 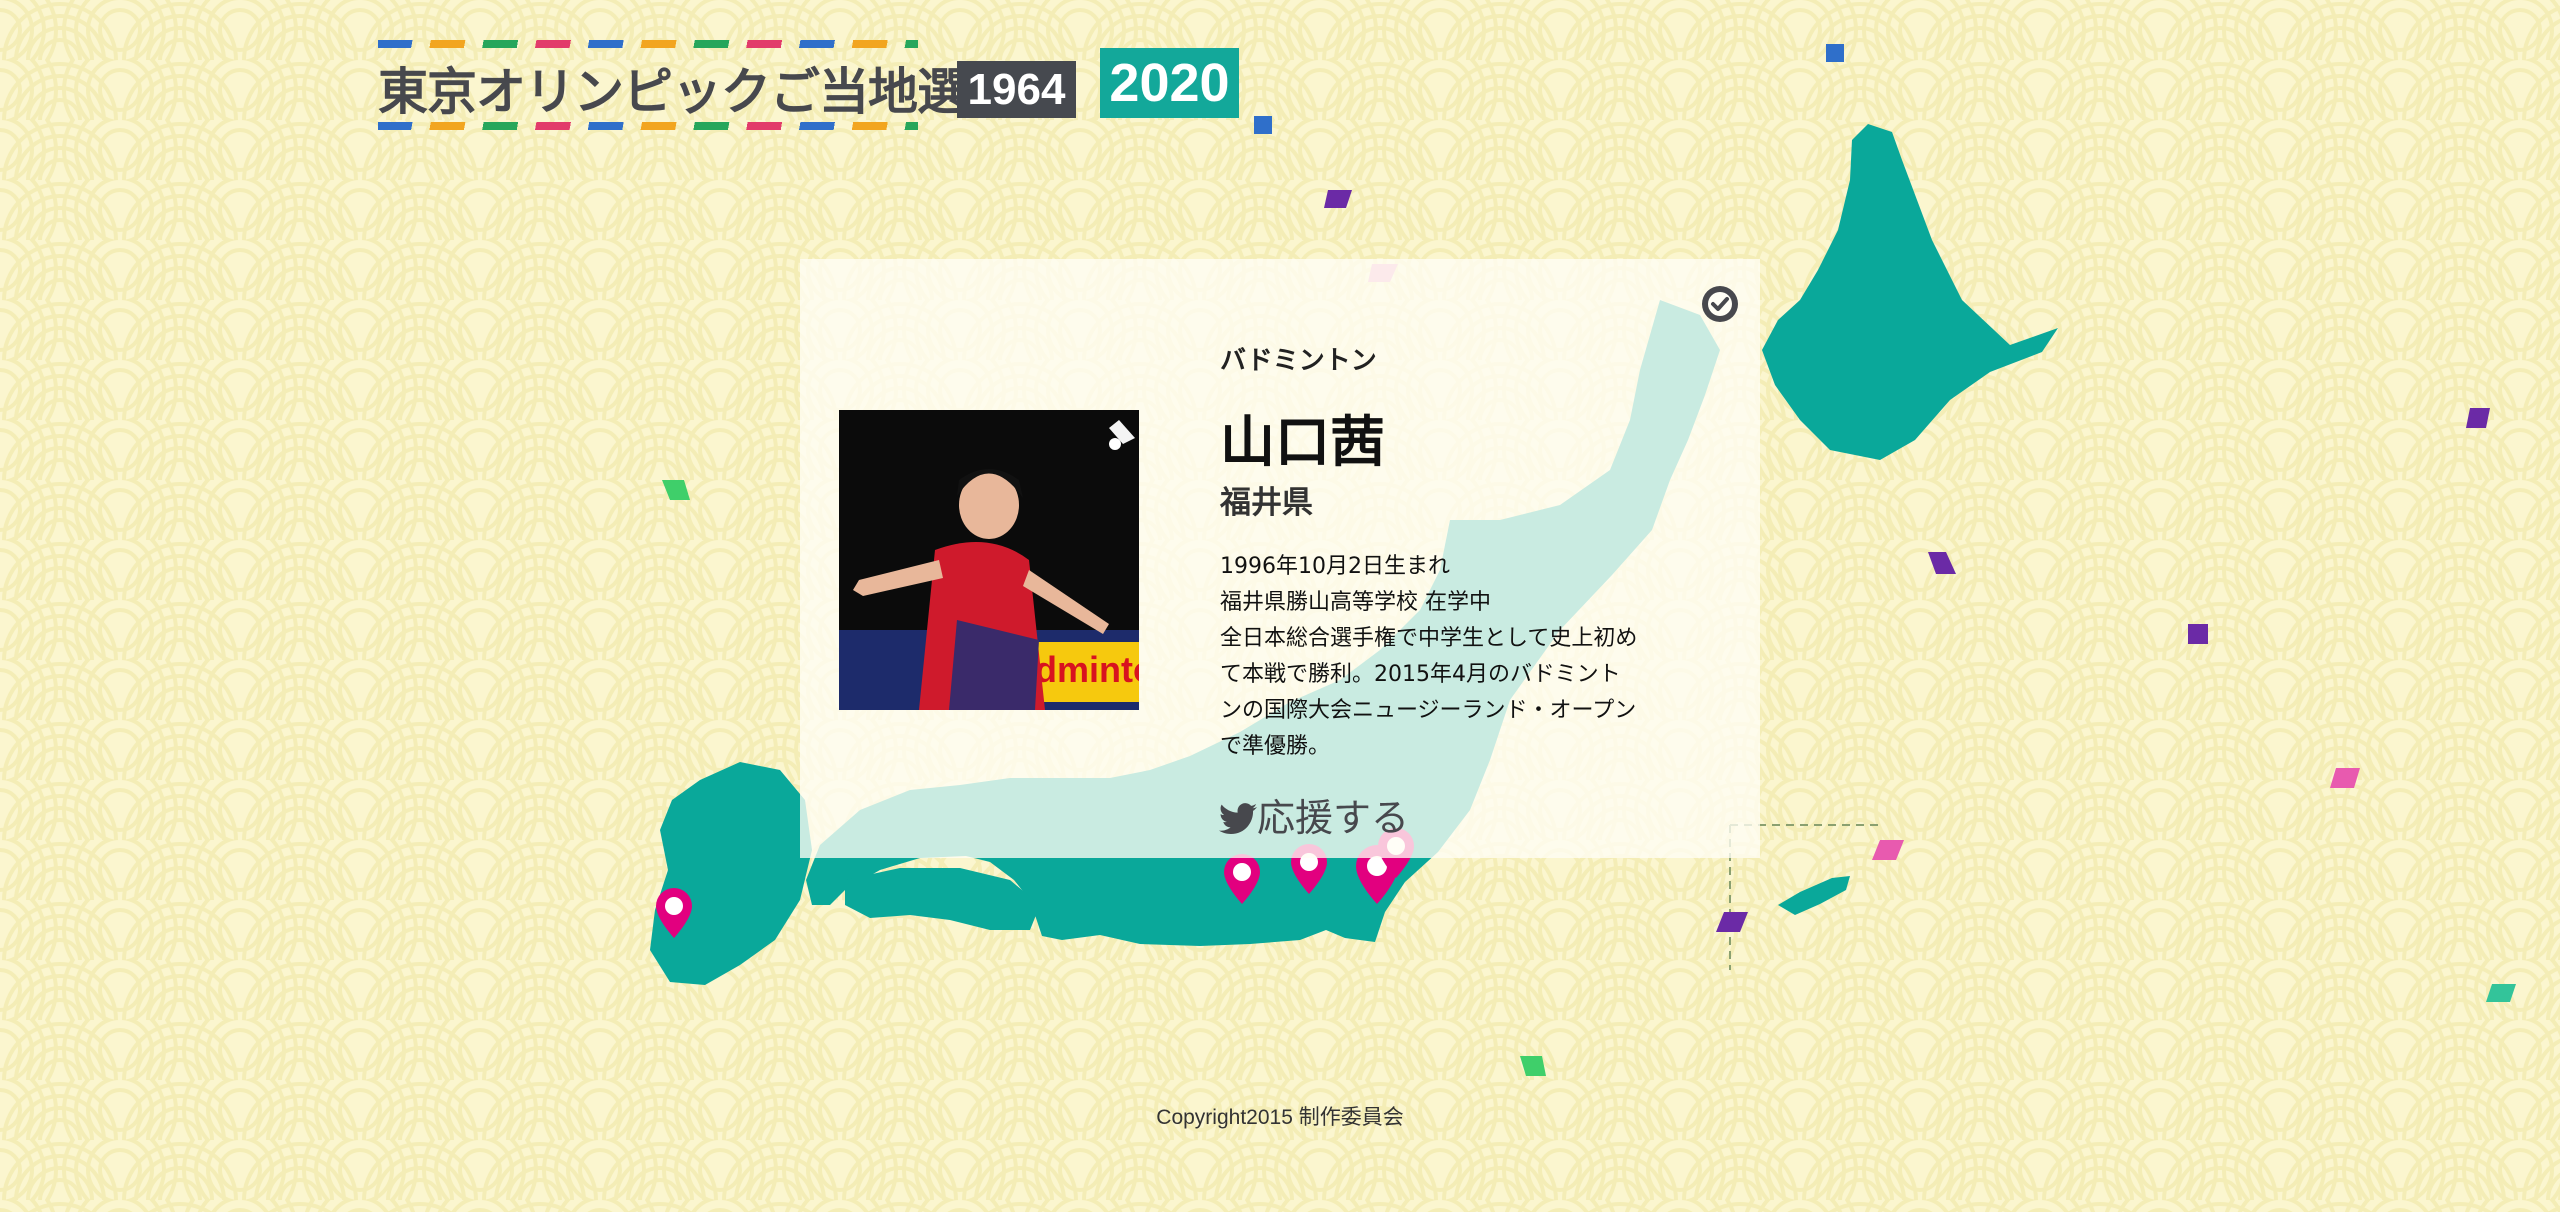 I want to click on bio-line: 福井県勝山高等学校 在学中, so click(x=1355, y=602).